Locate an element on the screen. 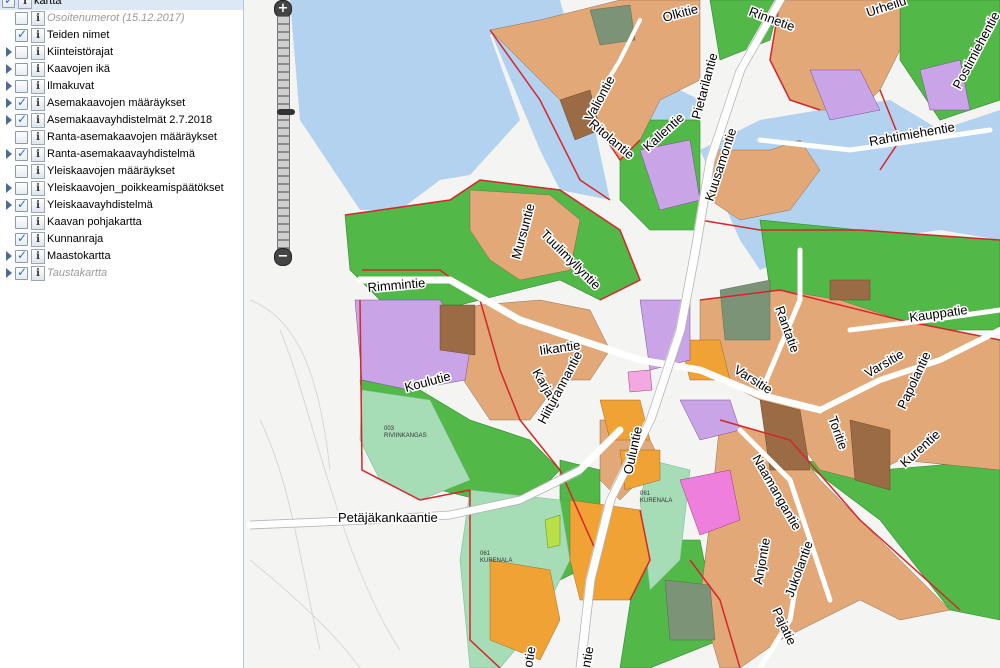 The width and height of the screenshot is (1000, 668). layer-item: i Ranta-asemakaavojen määräykset is located at coordinates (121, 137).